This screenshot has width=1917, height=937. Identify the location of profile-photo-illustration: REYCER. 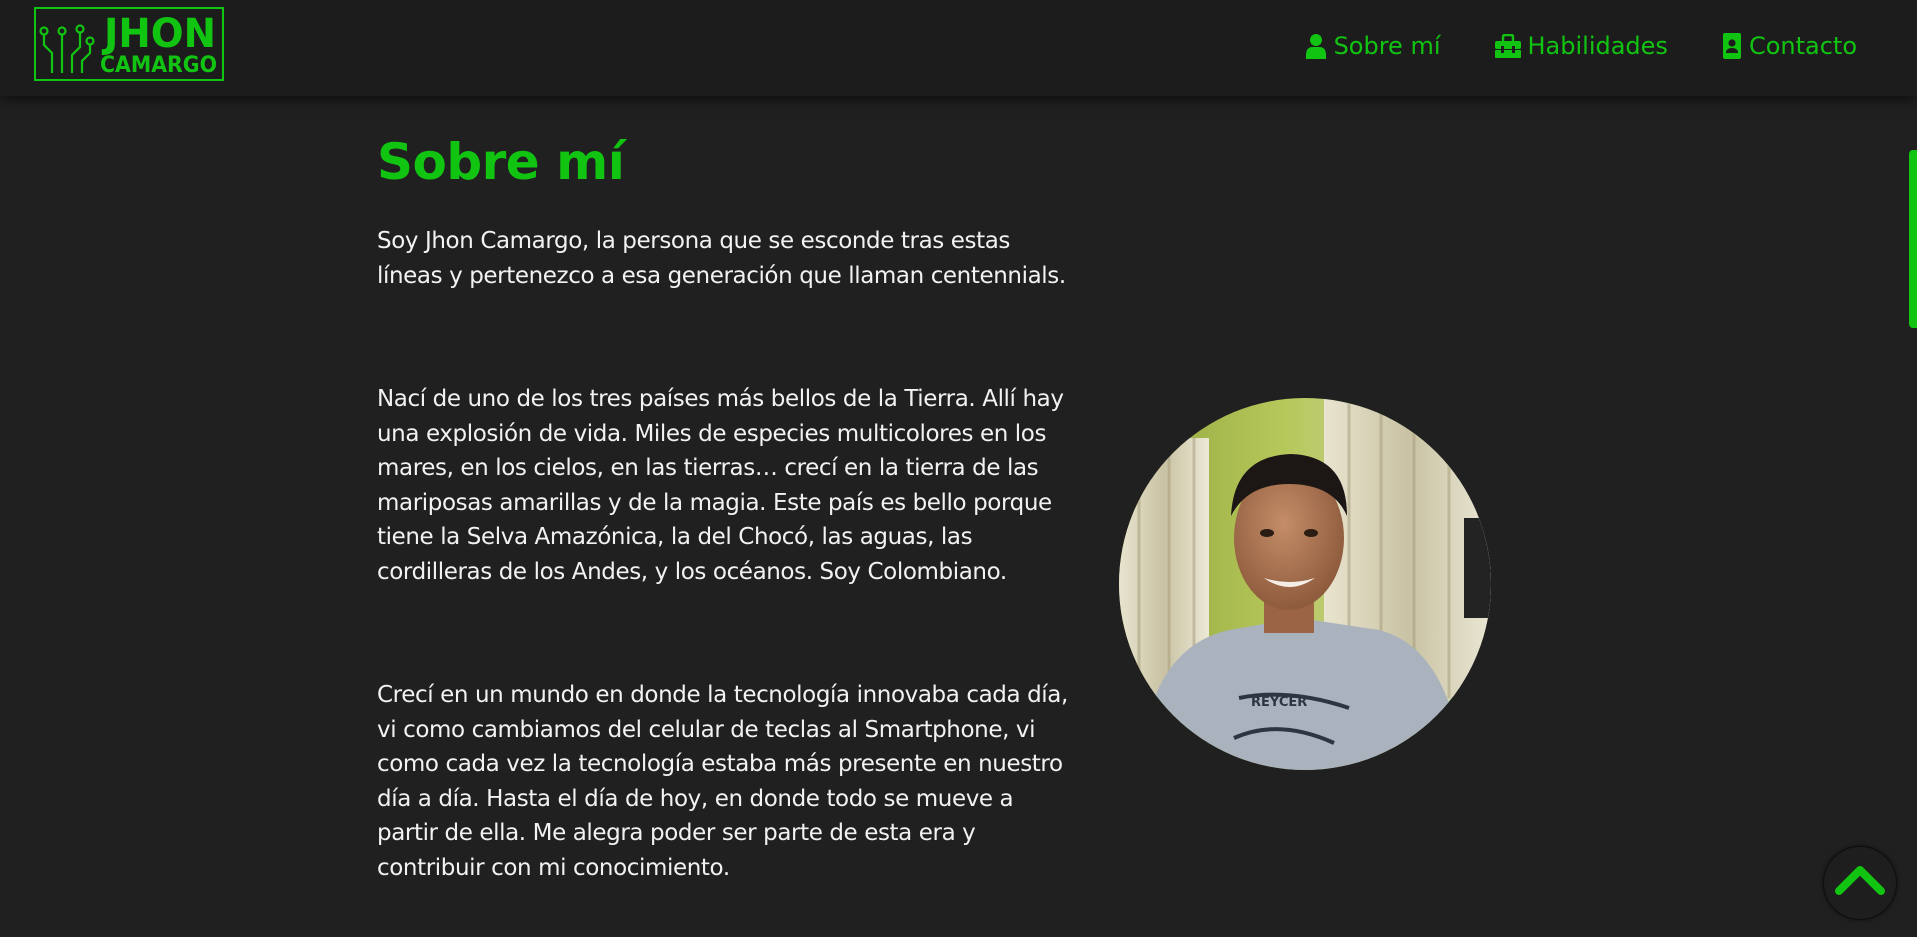
(1305, 584).